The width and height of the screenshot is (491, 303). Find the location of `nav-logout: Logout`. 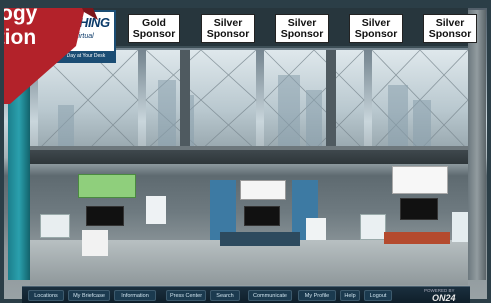

nav-logout: Logout is located at coordinates (378, 295).